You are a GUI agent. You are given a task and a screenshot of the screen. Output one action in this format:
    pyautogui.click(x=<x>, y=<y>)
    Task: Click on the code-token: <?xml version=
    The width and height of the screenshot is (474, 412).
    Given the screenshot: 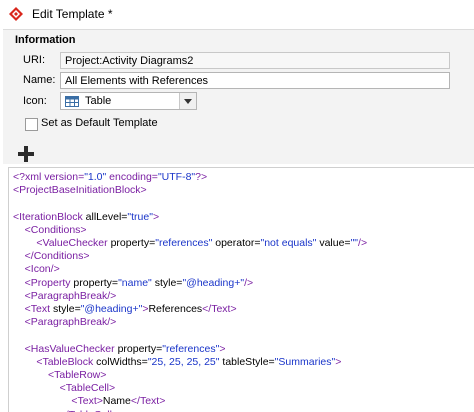 What is the action you would take?
    pyautogui.click(x=49, y=177)
    